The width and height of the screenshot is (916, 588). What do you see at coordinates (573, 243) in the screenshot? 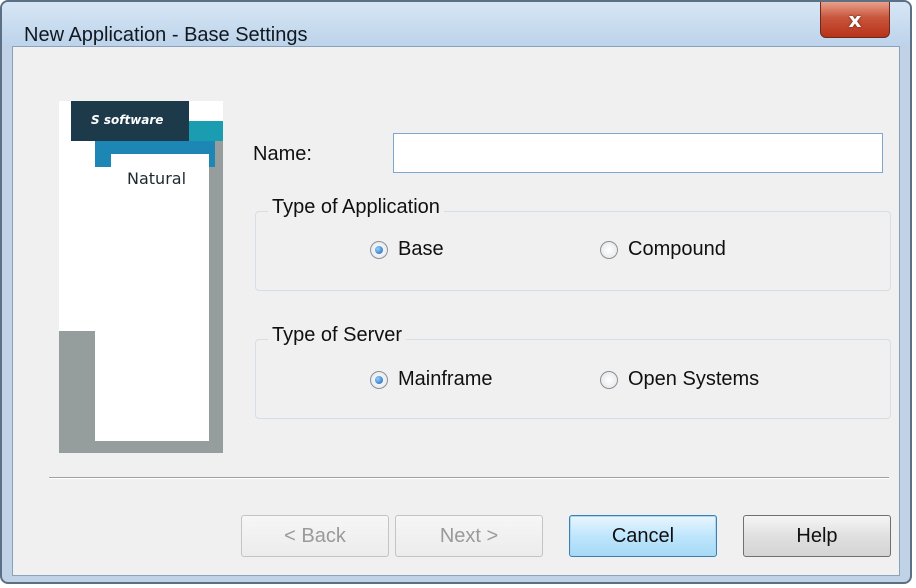
I see `application-type-group: Type of Application Base Compound` at bounding box center [573, 243].